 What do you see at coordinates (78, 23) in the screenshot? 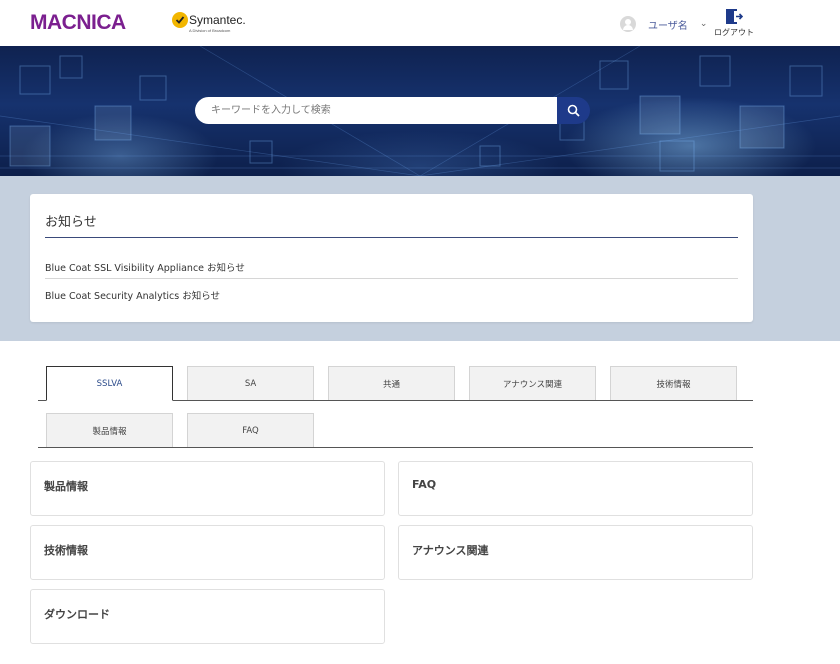
I see `macnica-logo: MACNICA` at bounding box center [78, 23].